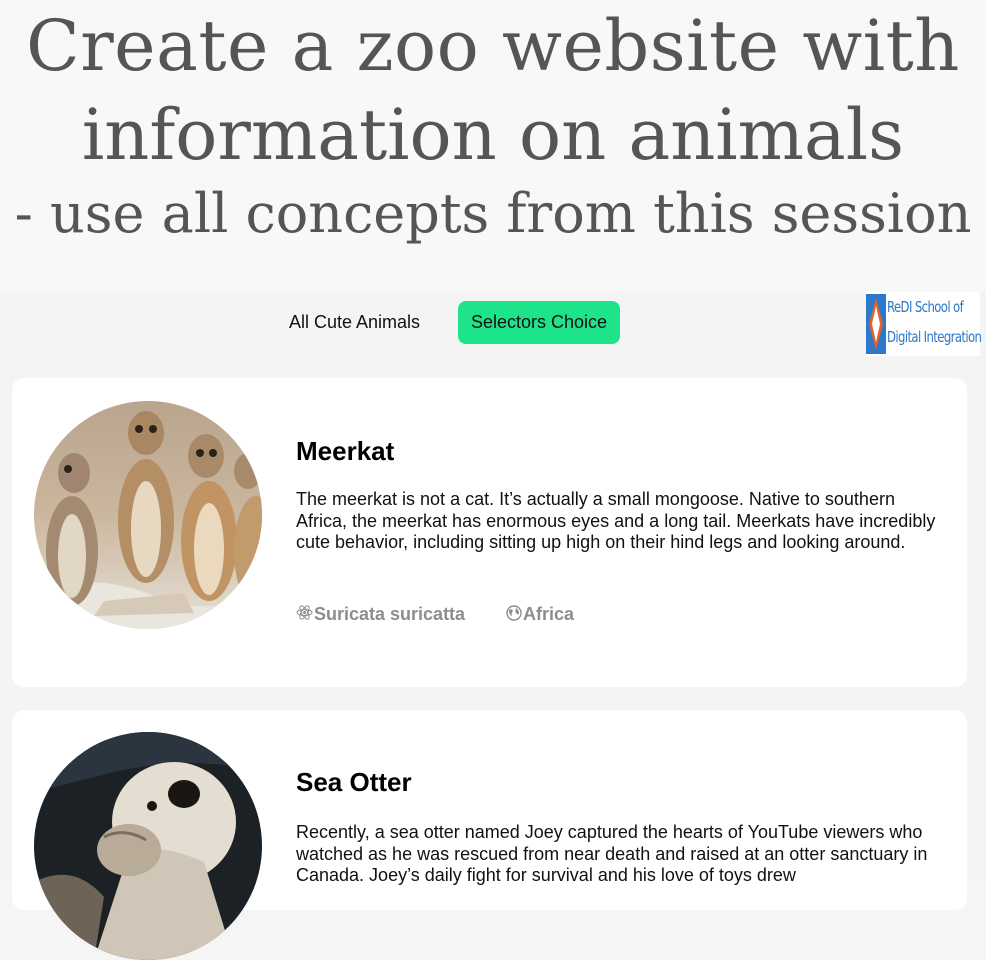  I want to click on redi-school-logo: ReDI School of Digital Integration, so click(924, 324).